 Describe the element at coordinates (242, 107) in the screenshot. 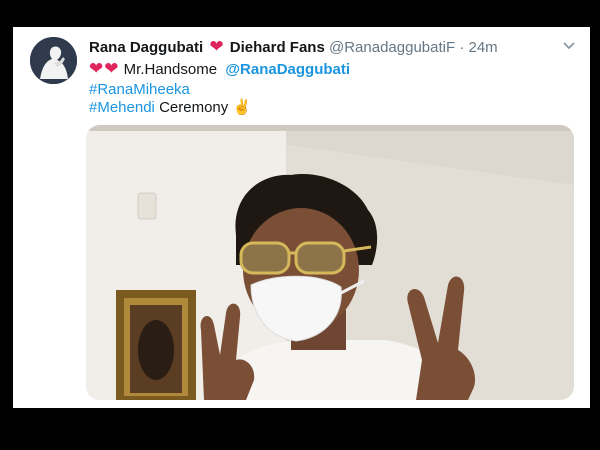

I see `victory-hand-emoji: ✌` at that location.